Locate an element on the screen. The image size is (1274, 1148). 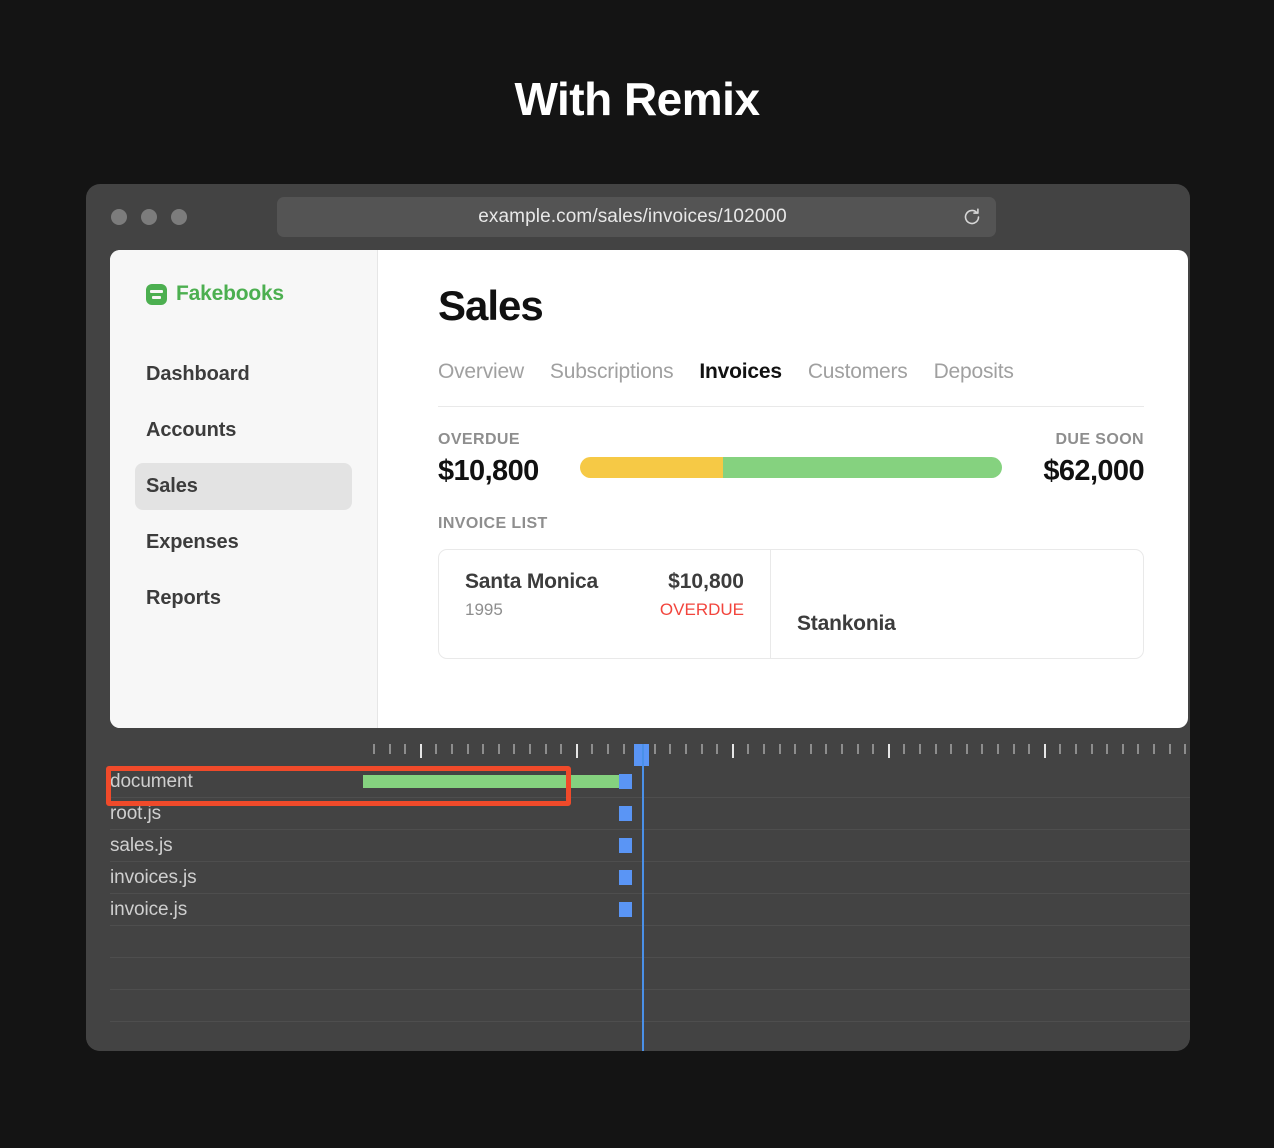
maximize-dot-icon is located at coordinates (179, 217).